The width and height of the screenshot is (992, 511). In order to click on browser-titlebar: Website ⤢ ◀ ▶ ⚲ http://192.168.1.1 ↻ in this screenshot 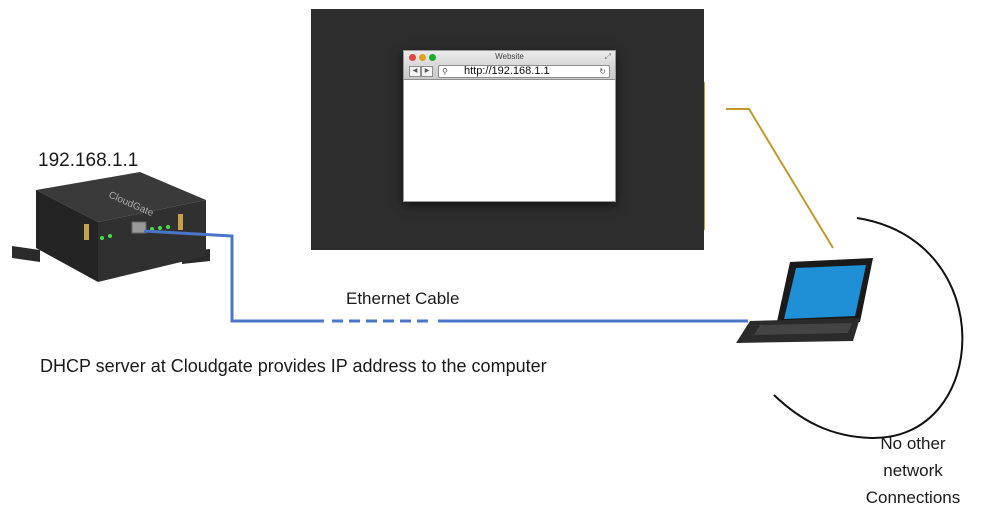, I will do `click(509, 65)`.